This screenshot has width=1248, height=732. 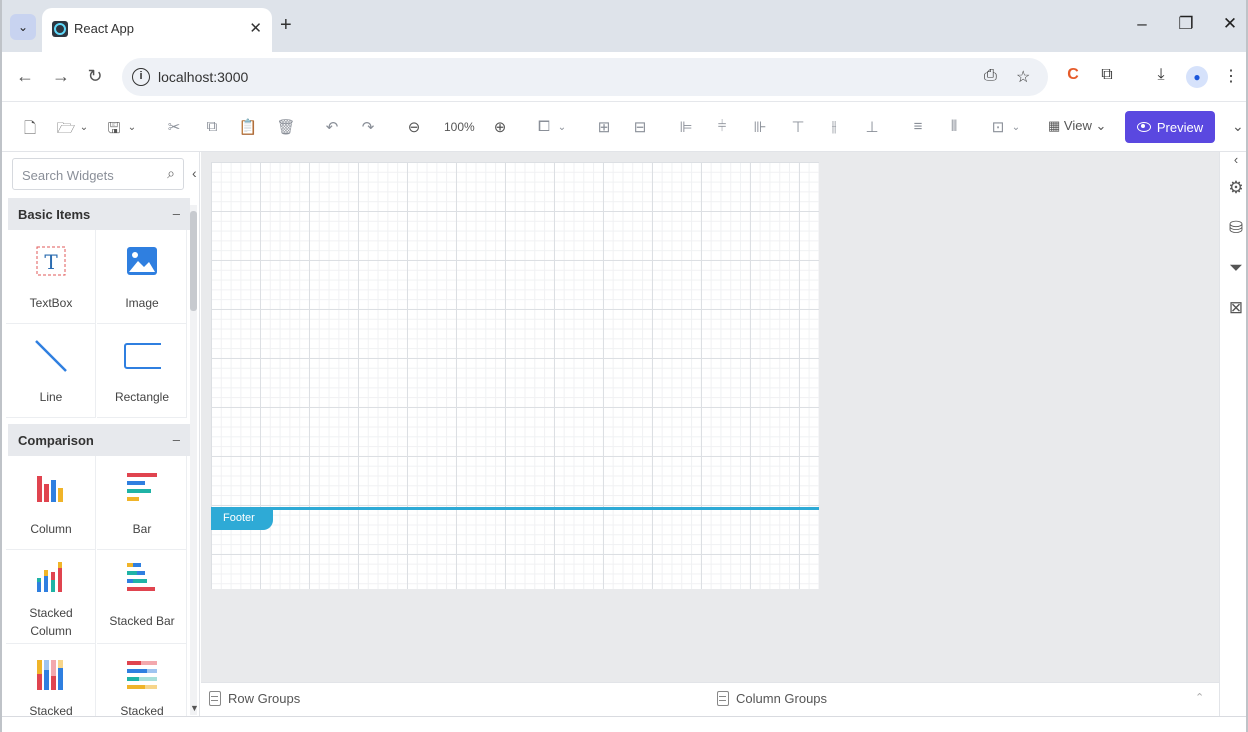 What do you see at coordinates (142, 597) in the screenshot?
I see `widget-stacked-bar-chart: Stacked Bar` at bounding box center [142, 597].